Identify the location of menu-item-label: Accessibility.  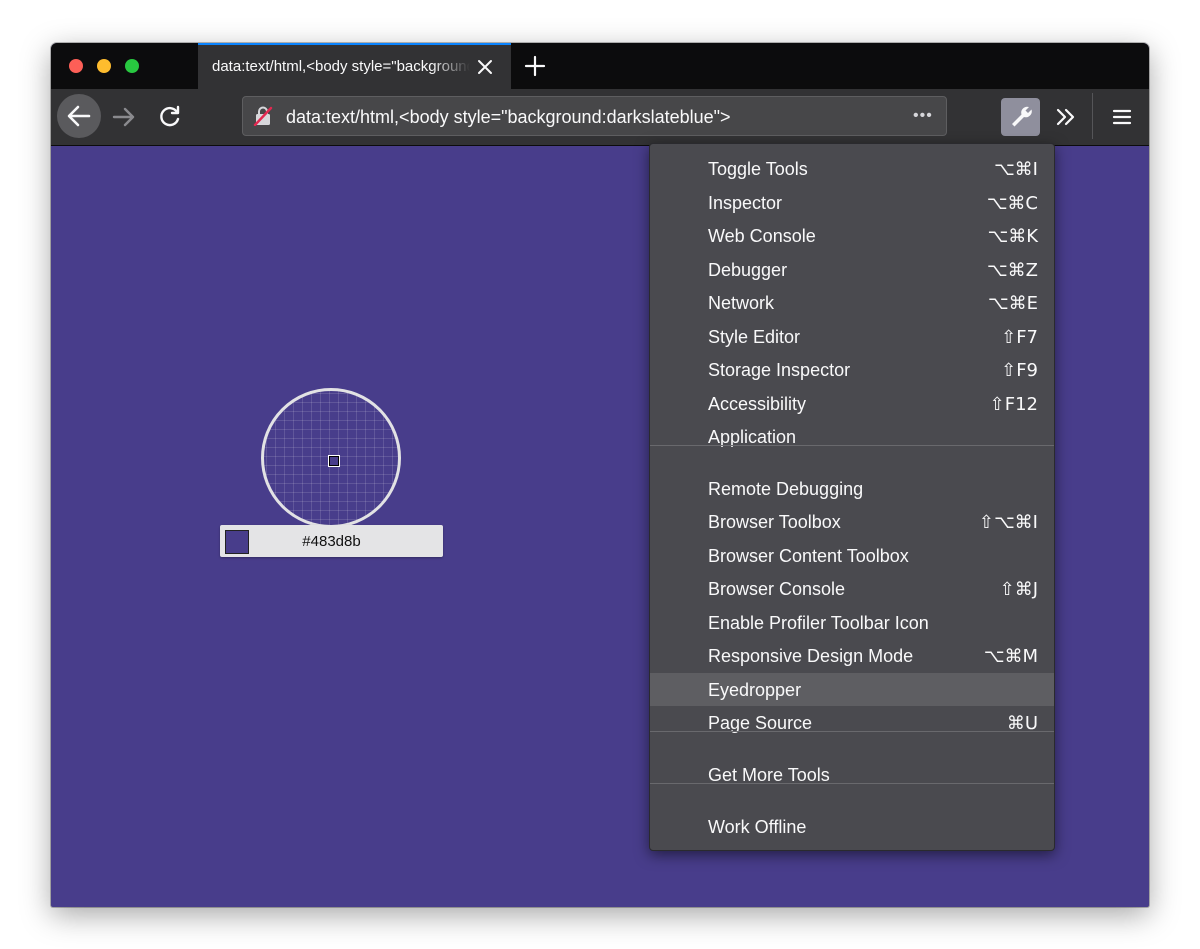
(757, 404).